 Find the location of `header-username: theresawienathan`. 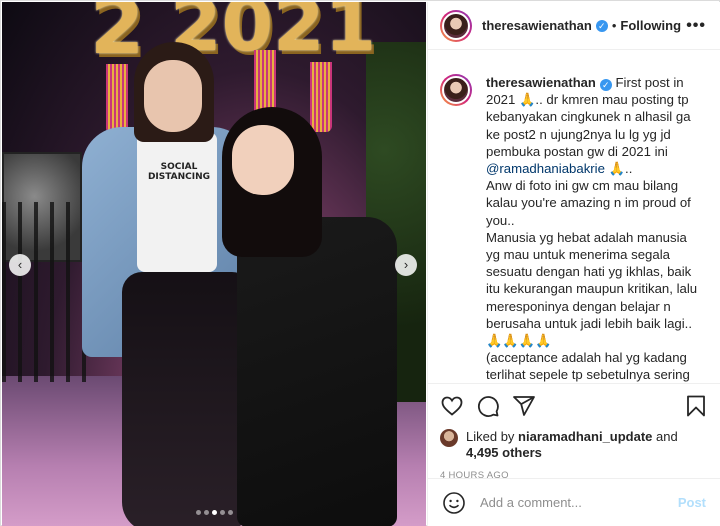

header-username: theresawienathan is located at coordinates (537, 25).